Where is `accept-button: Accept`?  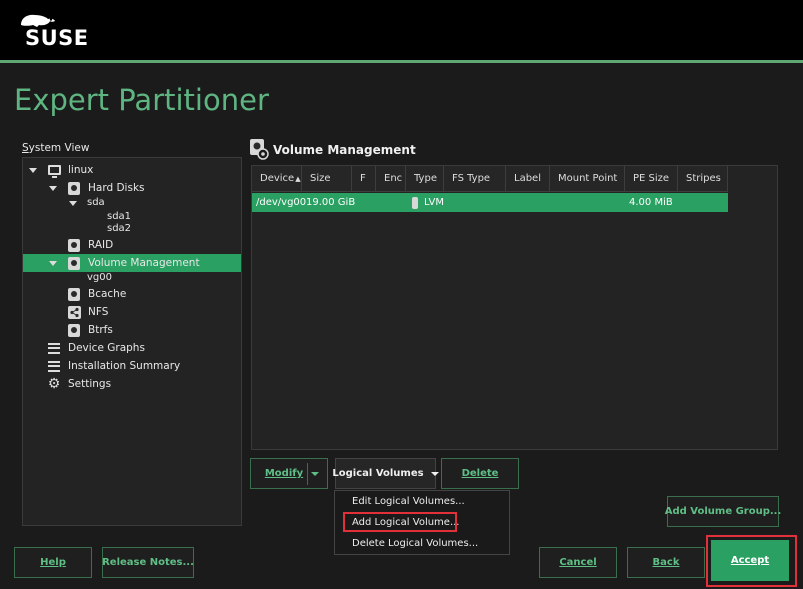
accept-button: Accept is located at coordinates (750, 560).